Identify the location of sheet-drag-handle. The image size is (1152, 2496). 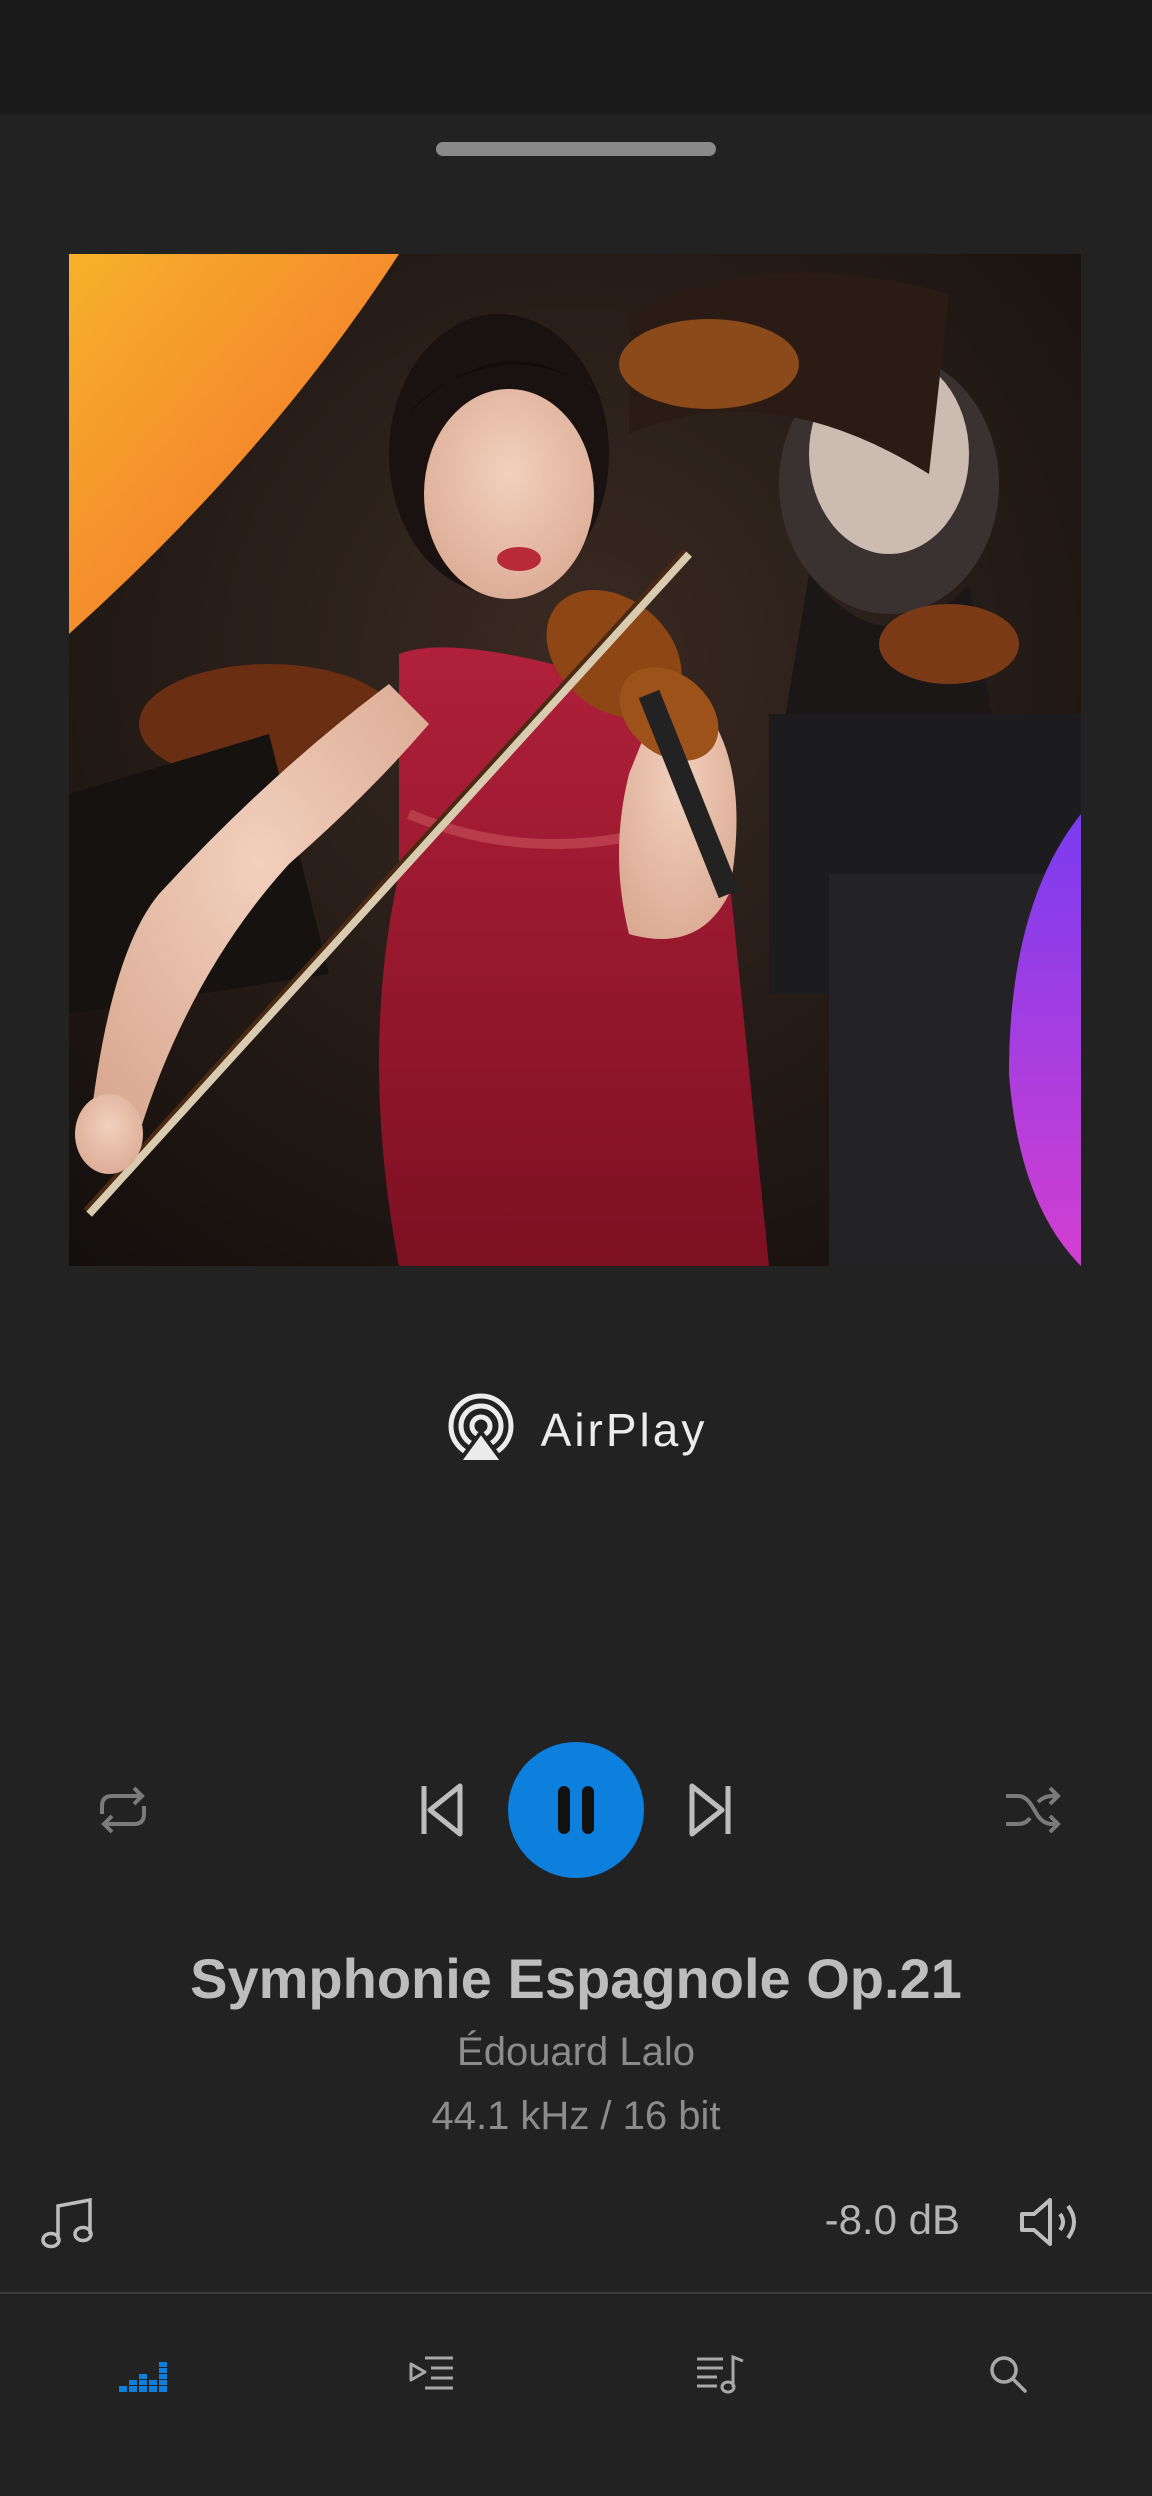
(576, 149).